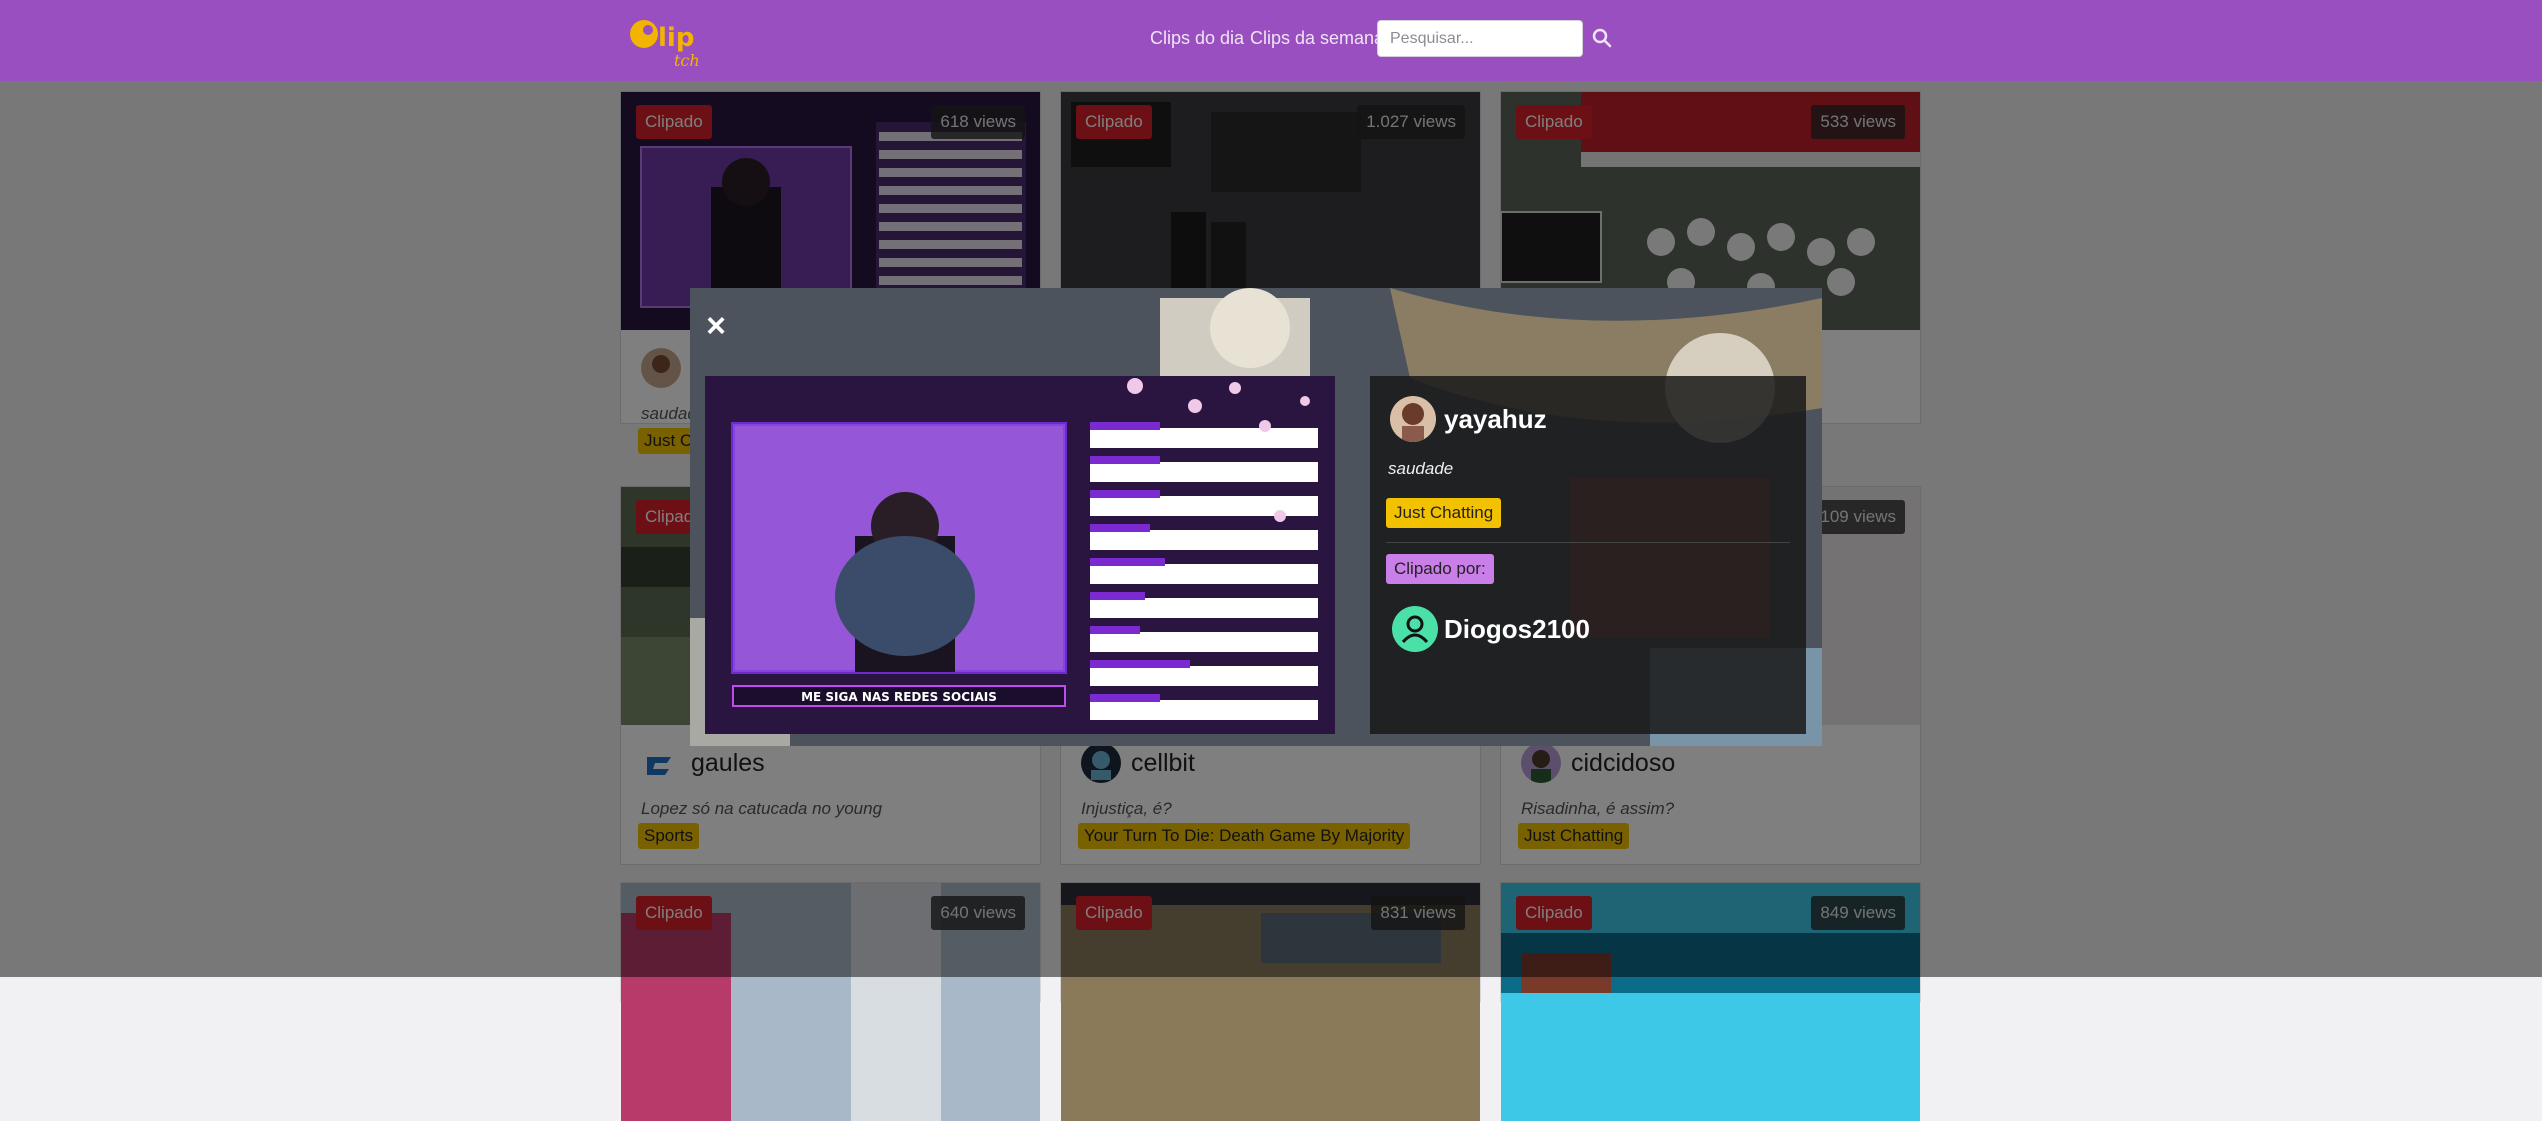 Image resolution: width=2542 pixels, height=1121 pixels. What do you see at coordinates (1480, 38) in the screenshot?
I see `search-input` at bounding box center [1480, 38].